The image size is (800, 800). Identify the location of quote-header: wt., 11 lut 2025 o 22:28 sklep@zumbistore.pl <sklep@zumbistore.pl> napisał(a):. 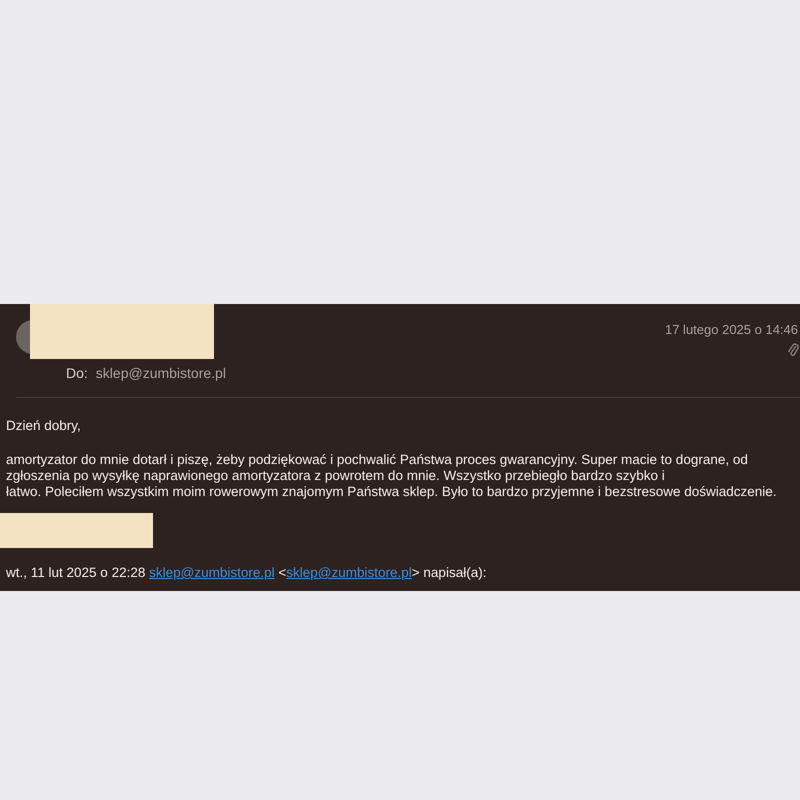
(247, 573).